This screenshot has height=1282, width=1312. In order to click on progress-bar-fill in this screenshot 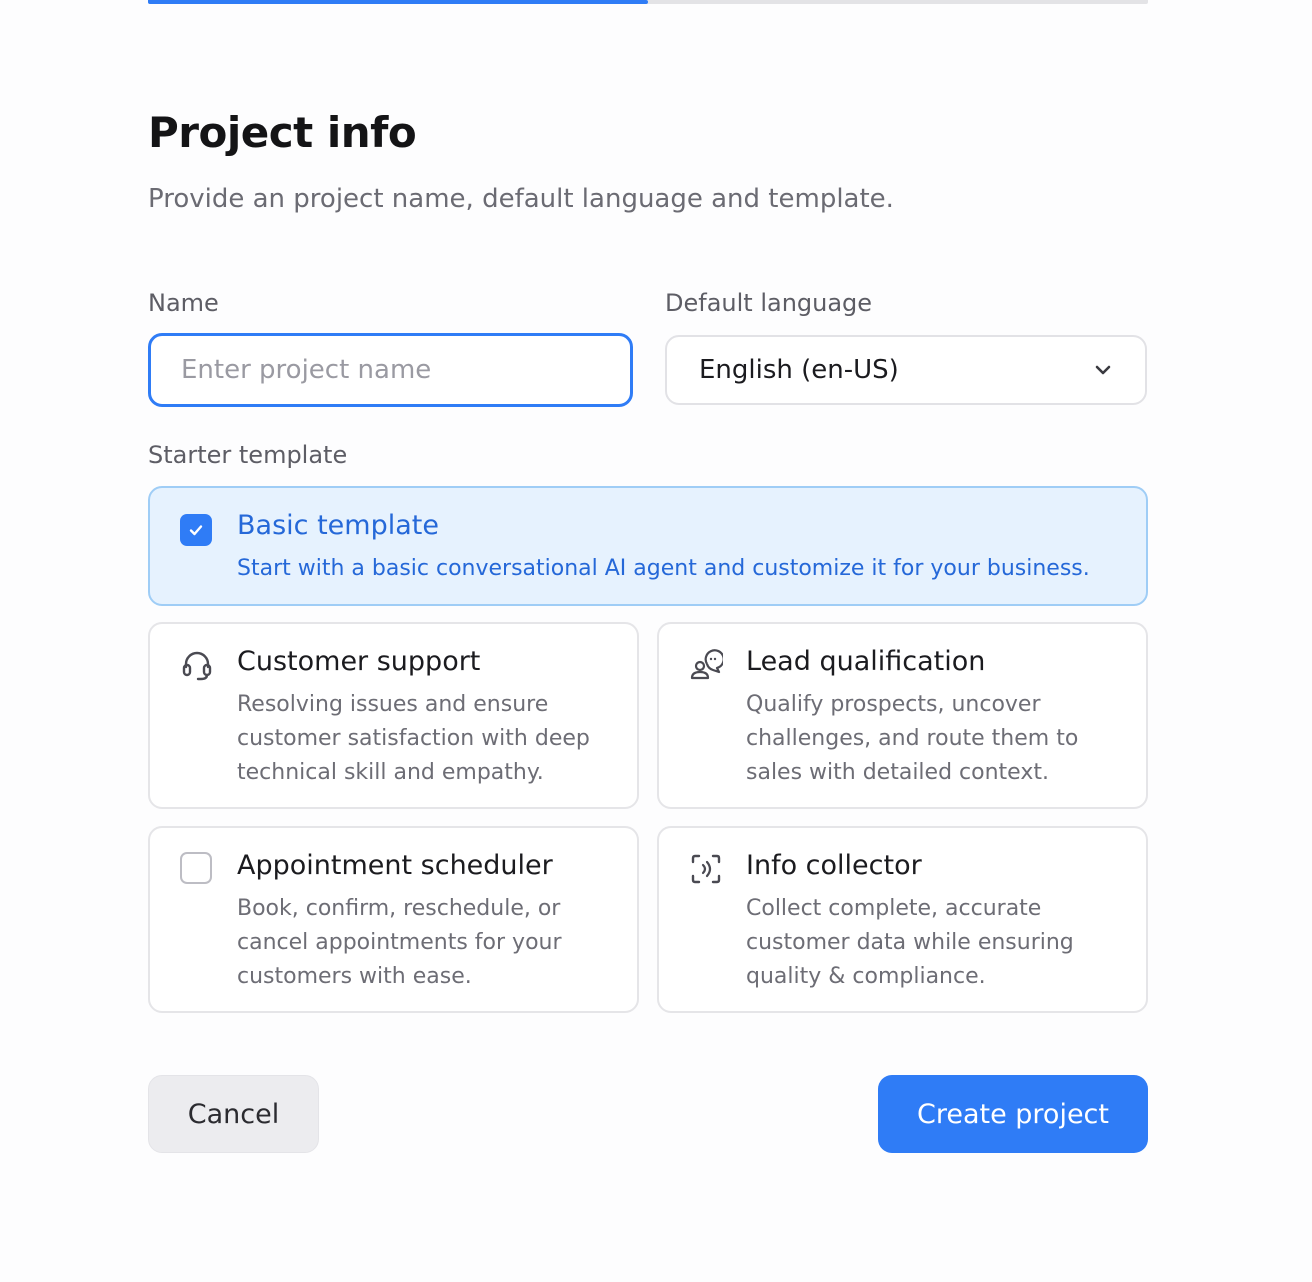, I will do `click(398, 2)`.